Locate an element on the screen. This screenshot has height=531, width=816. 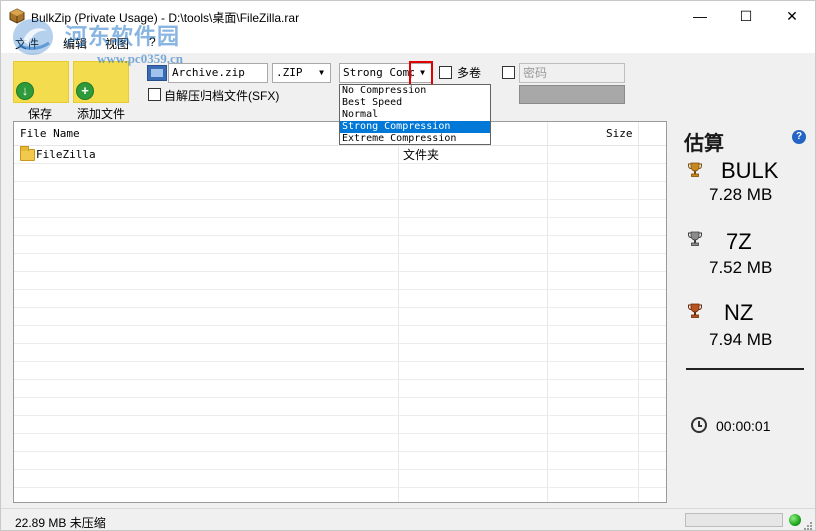
silver-trophy-icon is located at coordinates (695, 238).